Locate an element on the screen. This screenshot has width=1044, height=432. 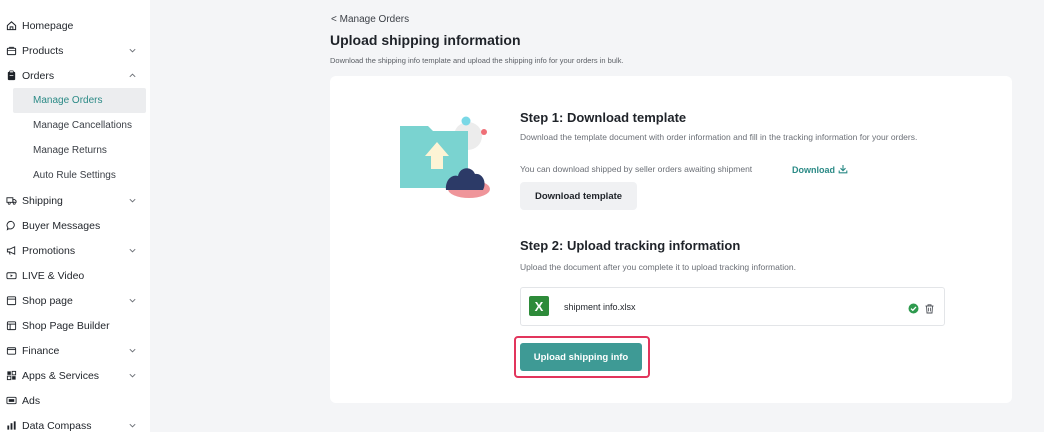
download-template-button: Download template is located at coordinates (578, 196).